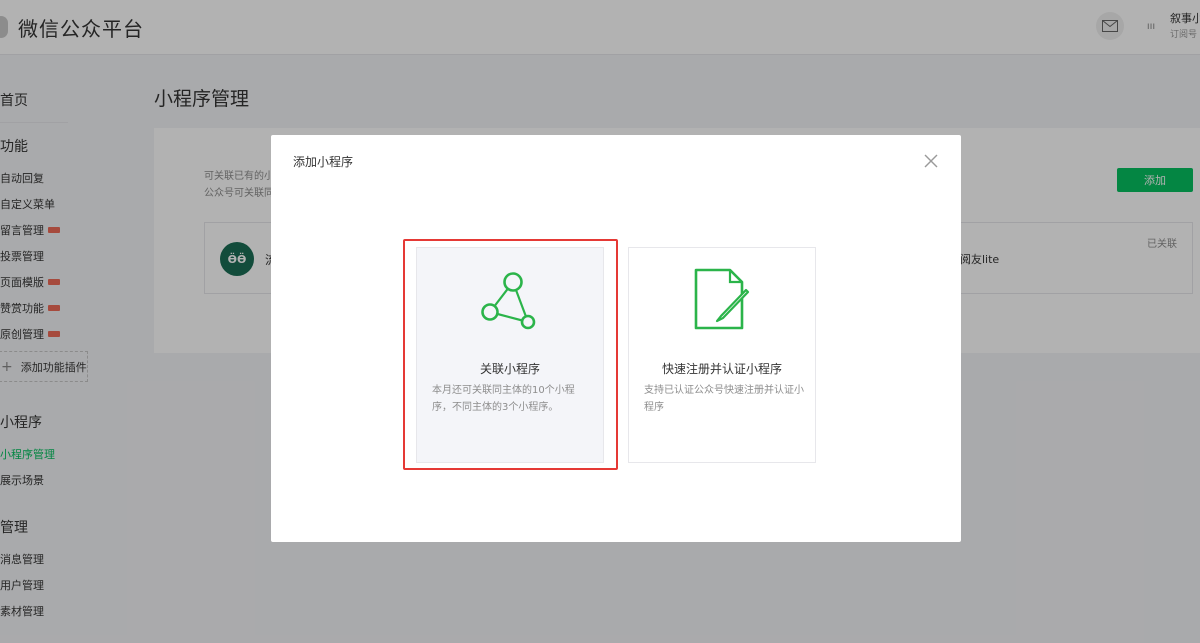 The image size is (1200, 643). What do you see at coordinates (510, 355) in the screenshot?
I see `option-link-miniprogram: 关联小程序 本月还可关联同主体的10个小程序，不同主体的3个小程序。` at bounding box center [510, 355].